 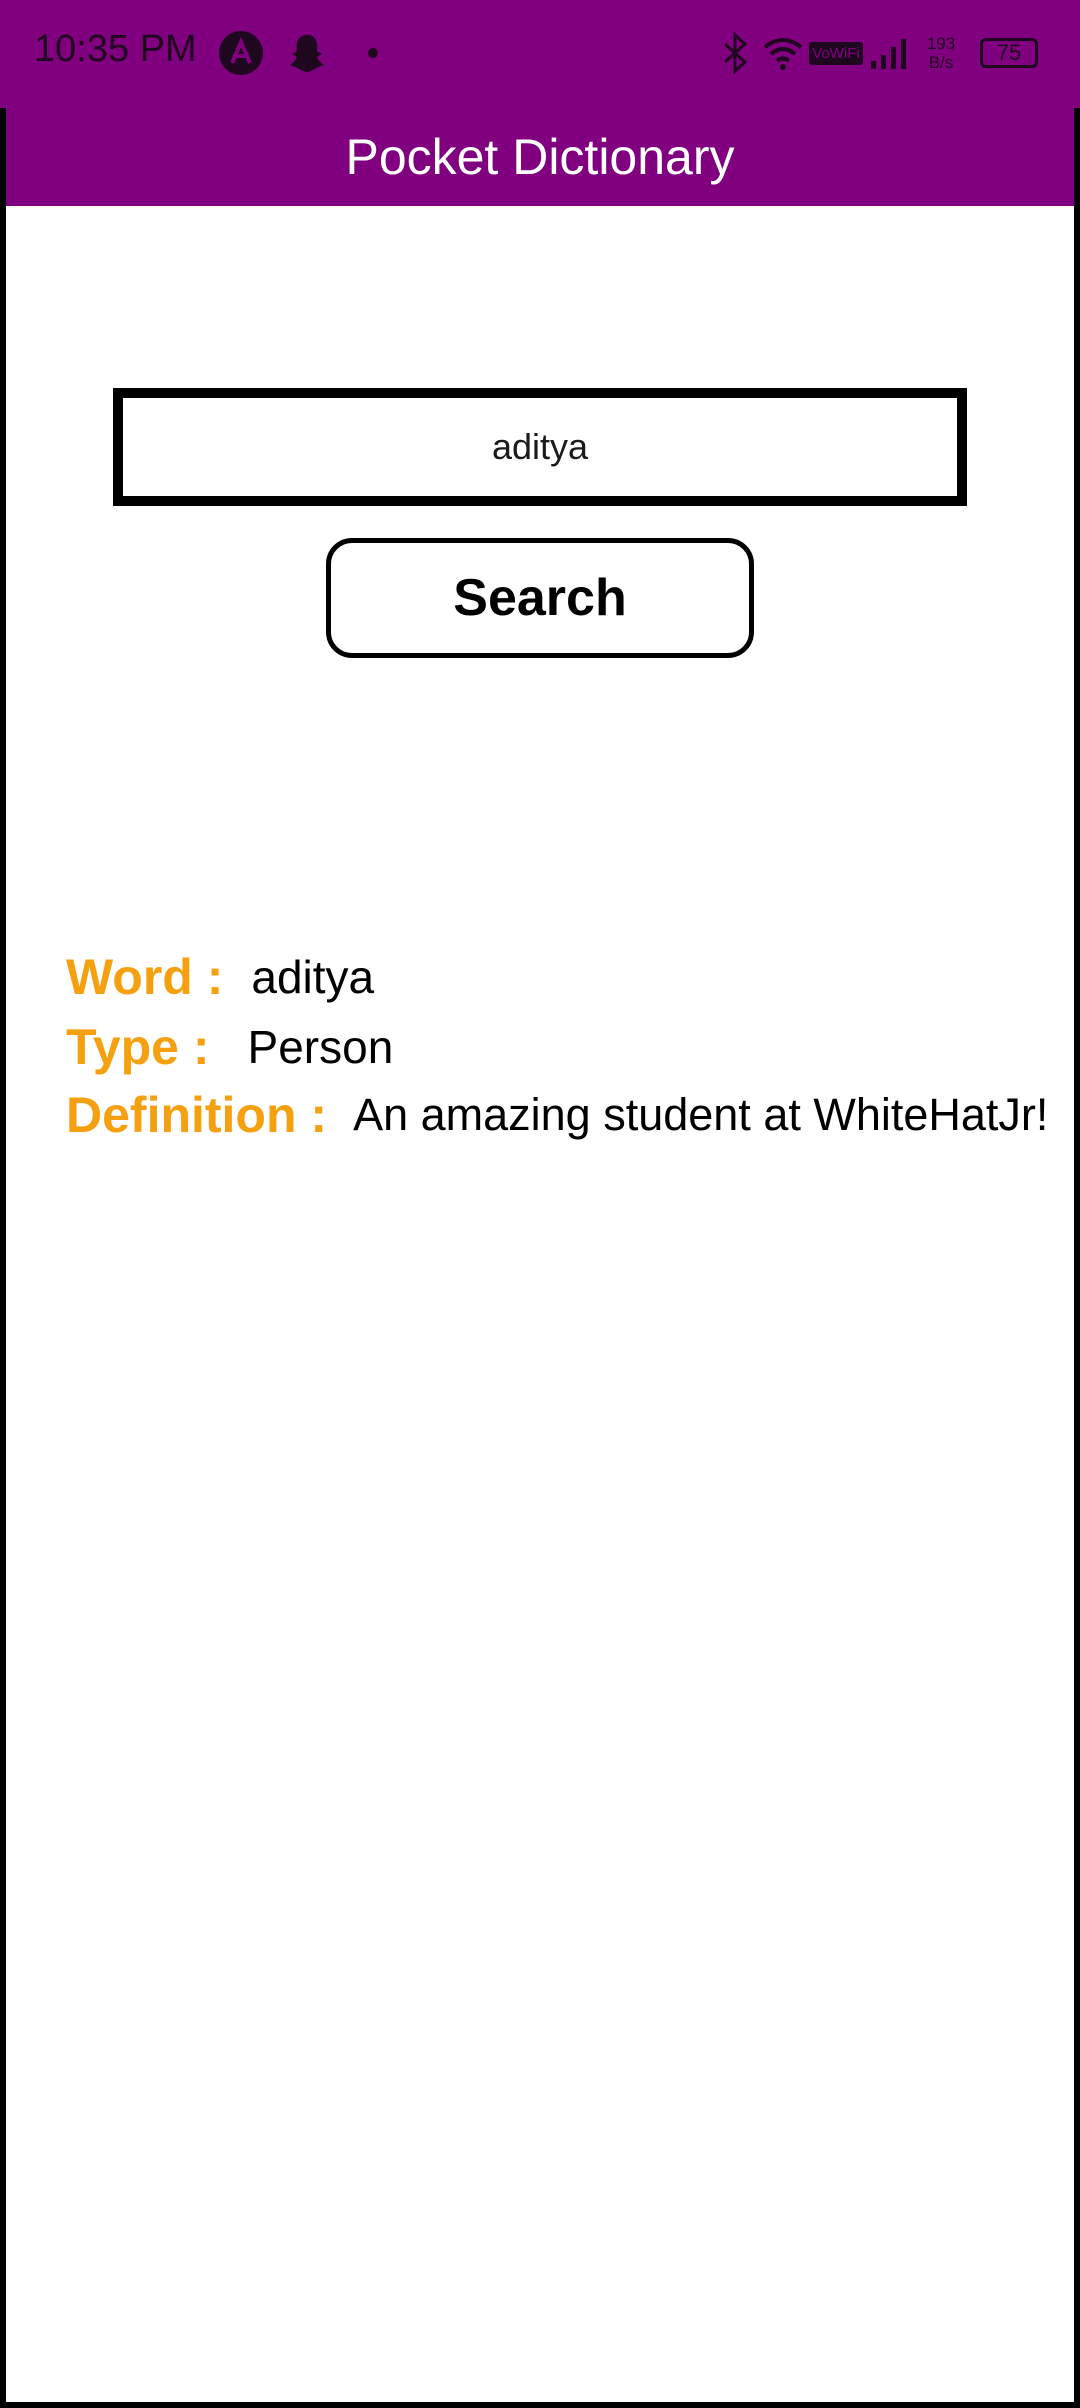 What do you see at coordinates (115, 49) in the screenshot?
I see `status-time: 10:35 PM` at bounding box center [115, 49].